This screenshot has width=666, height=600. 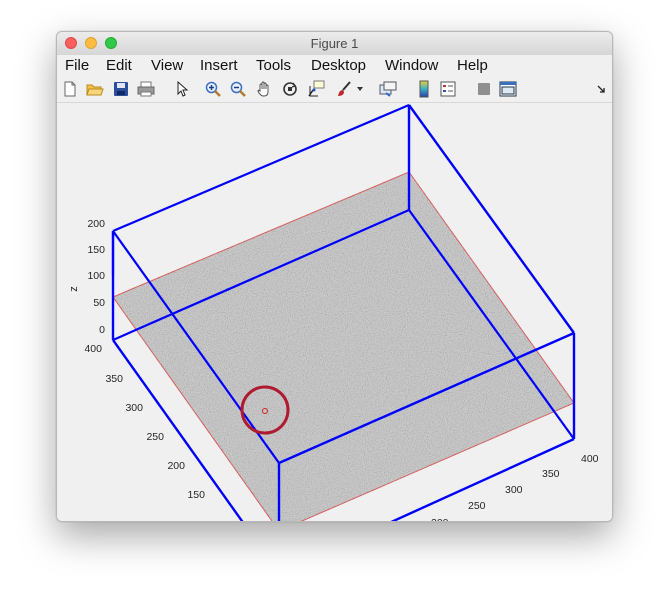 What do you see at coordinates (219, 65) in the screenshot?
I see `menu-insert: Insert` at bounding box center [219, 65].